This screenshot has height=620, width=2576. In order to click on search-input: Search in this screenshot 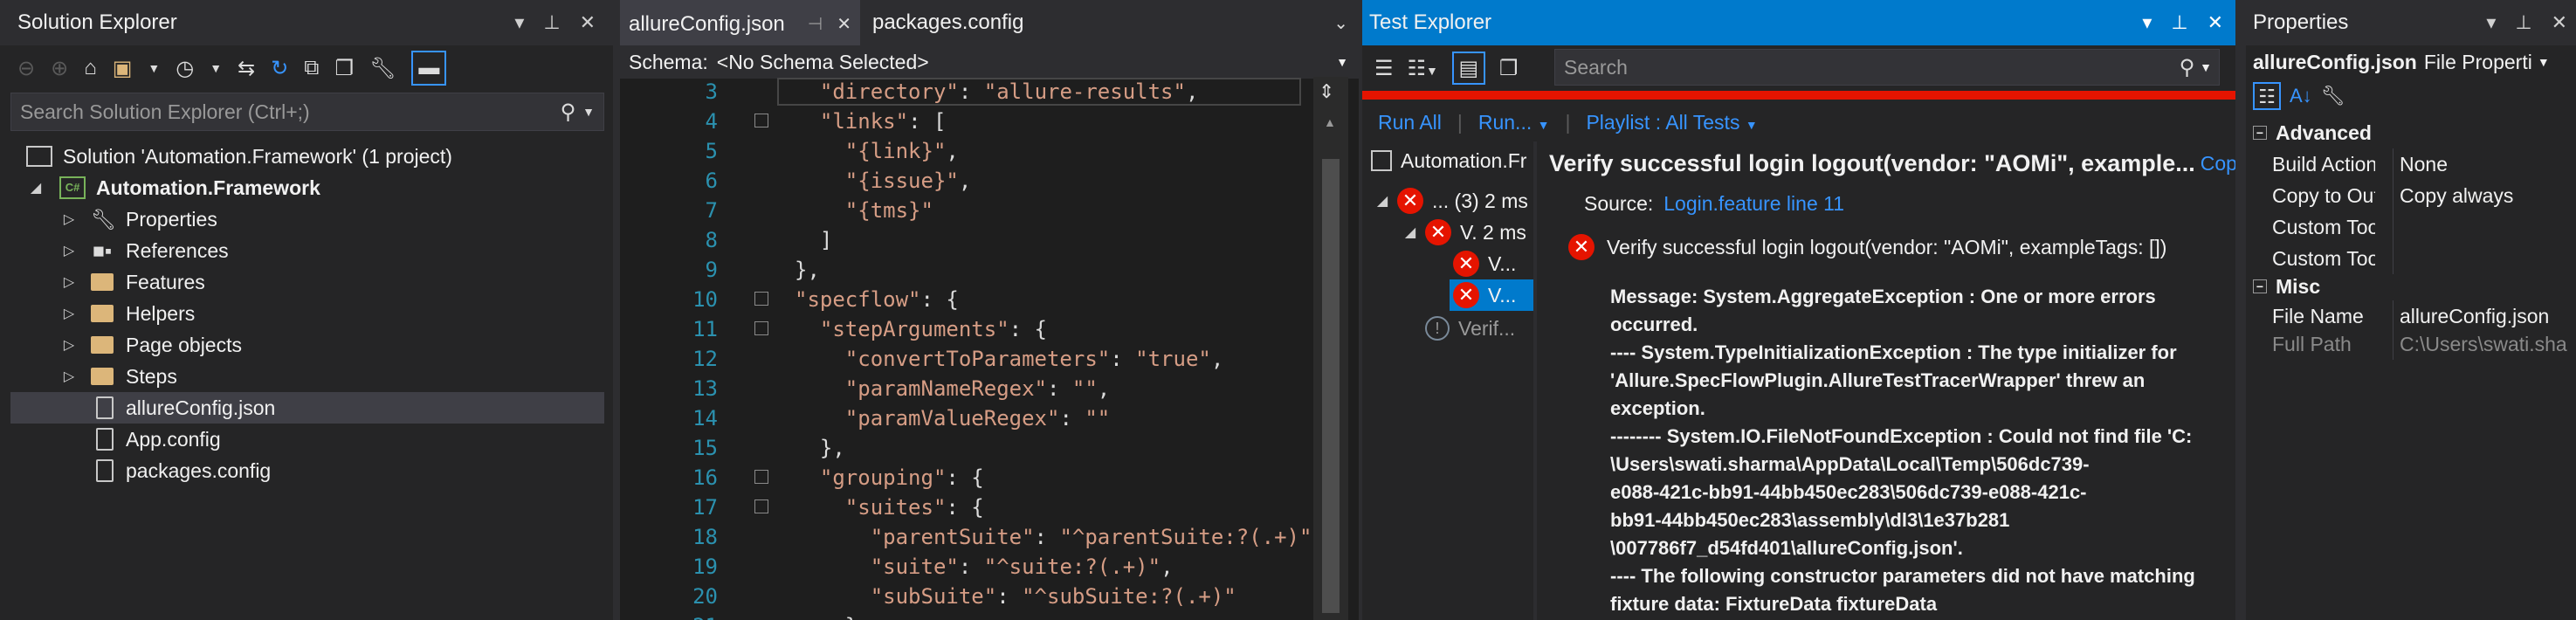, I will do `click(1872, 67)`.